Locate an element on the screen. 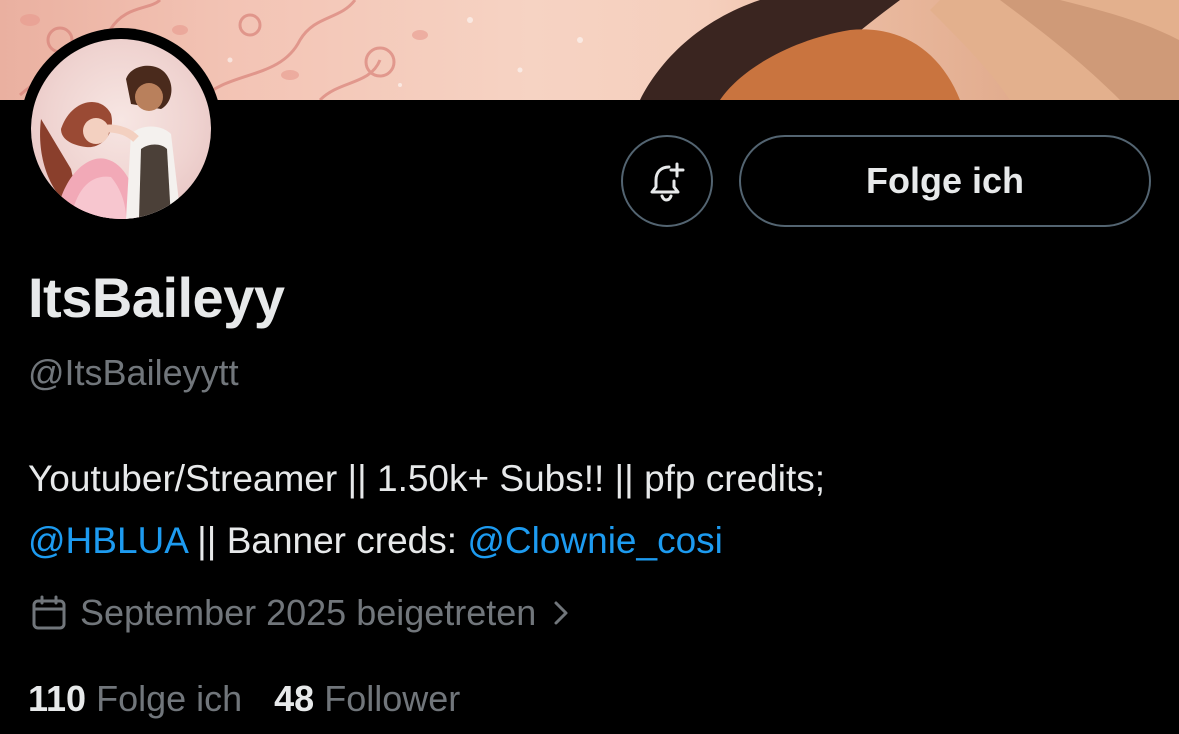 Image resolution: width=1179 pixels, height=734 pixels. follow-button: Folge ich is located at coordinates (945, 181).